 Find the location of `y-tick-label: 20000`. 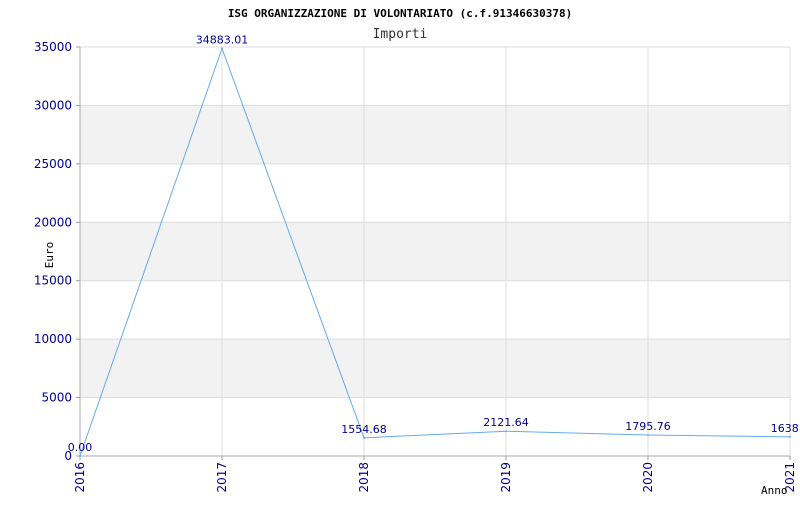

y-tick-label: 20000 is located at coordinates (53, 222).